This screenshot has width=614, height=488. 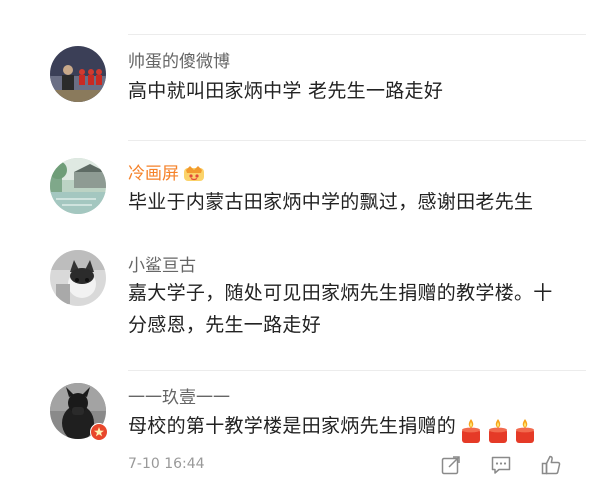 What do you see at coordinates (451, 465) in the screenshot?
I see `share-icon` at bounding box center [451, 465].